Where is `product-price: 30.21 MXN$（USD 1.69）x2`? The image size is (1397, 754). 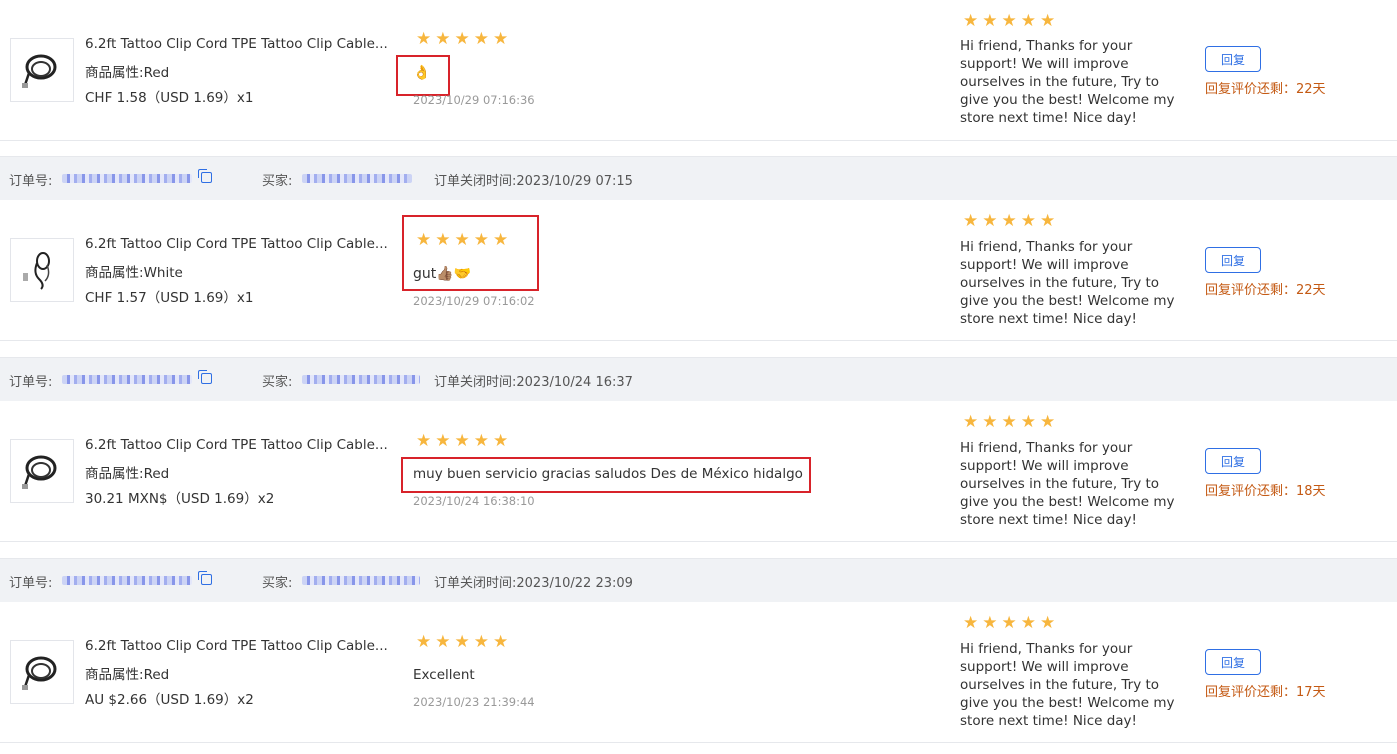 product-price: 30.21 MXN$（USD 1.69）x2 is located at coordinates (180, 499).